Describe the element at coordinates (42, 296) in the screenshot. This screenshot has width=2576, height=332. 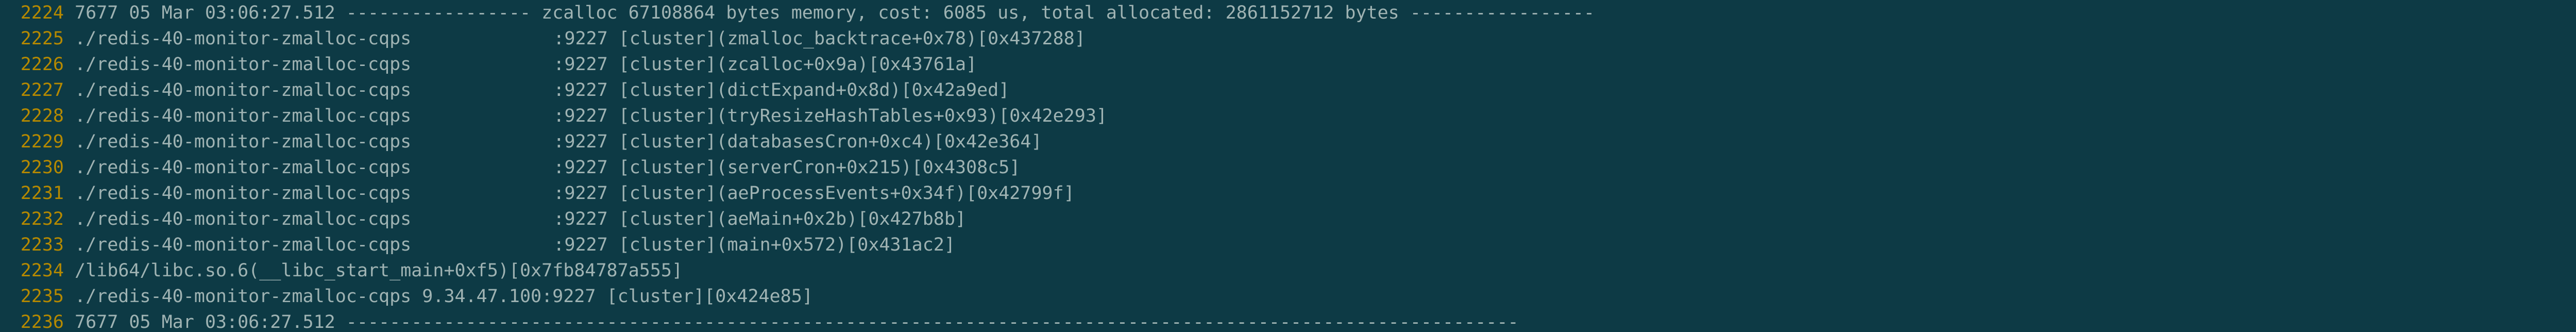
I see `line-number: 2235` at that location.